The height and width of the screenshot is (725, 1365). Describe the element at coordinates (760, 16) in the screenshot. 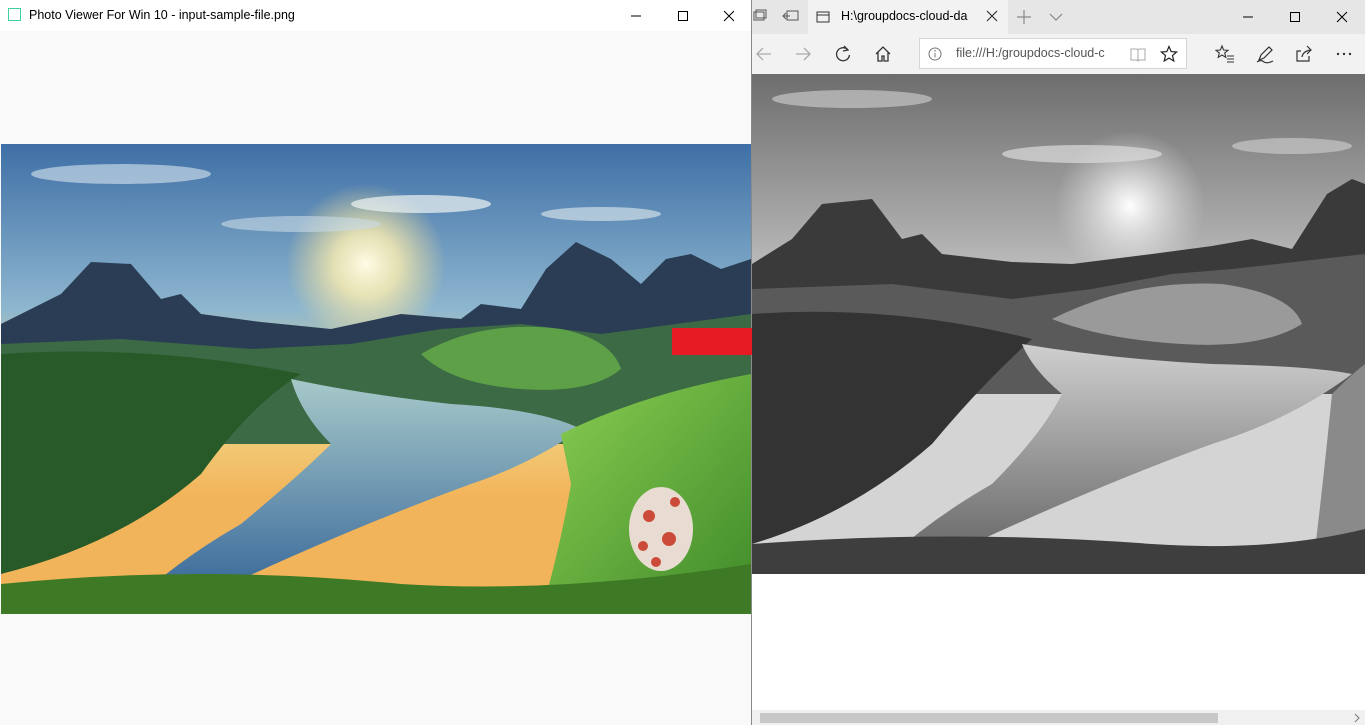

I see `set-tabs-aside-icon` at that location.